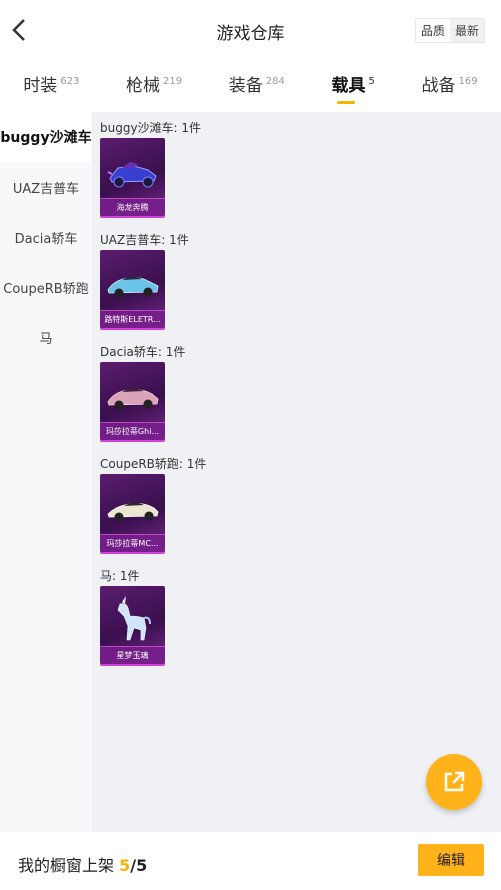 Image resolution: width=501 pixels, height=890 pixels. Describe the element at coordinates (70, 81) in the screenshot. I see `tab-count: 623` at that location.